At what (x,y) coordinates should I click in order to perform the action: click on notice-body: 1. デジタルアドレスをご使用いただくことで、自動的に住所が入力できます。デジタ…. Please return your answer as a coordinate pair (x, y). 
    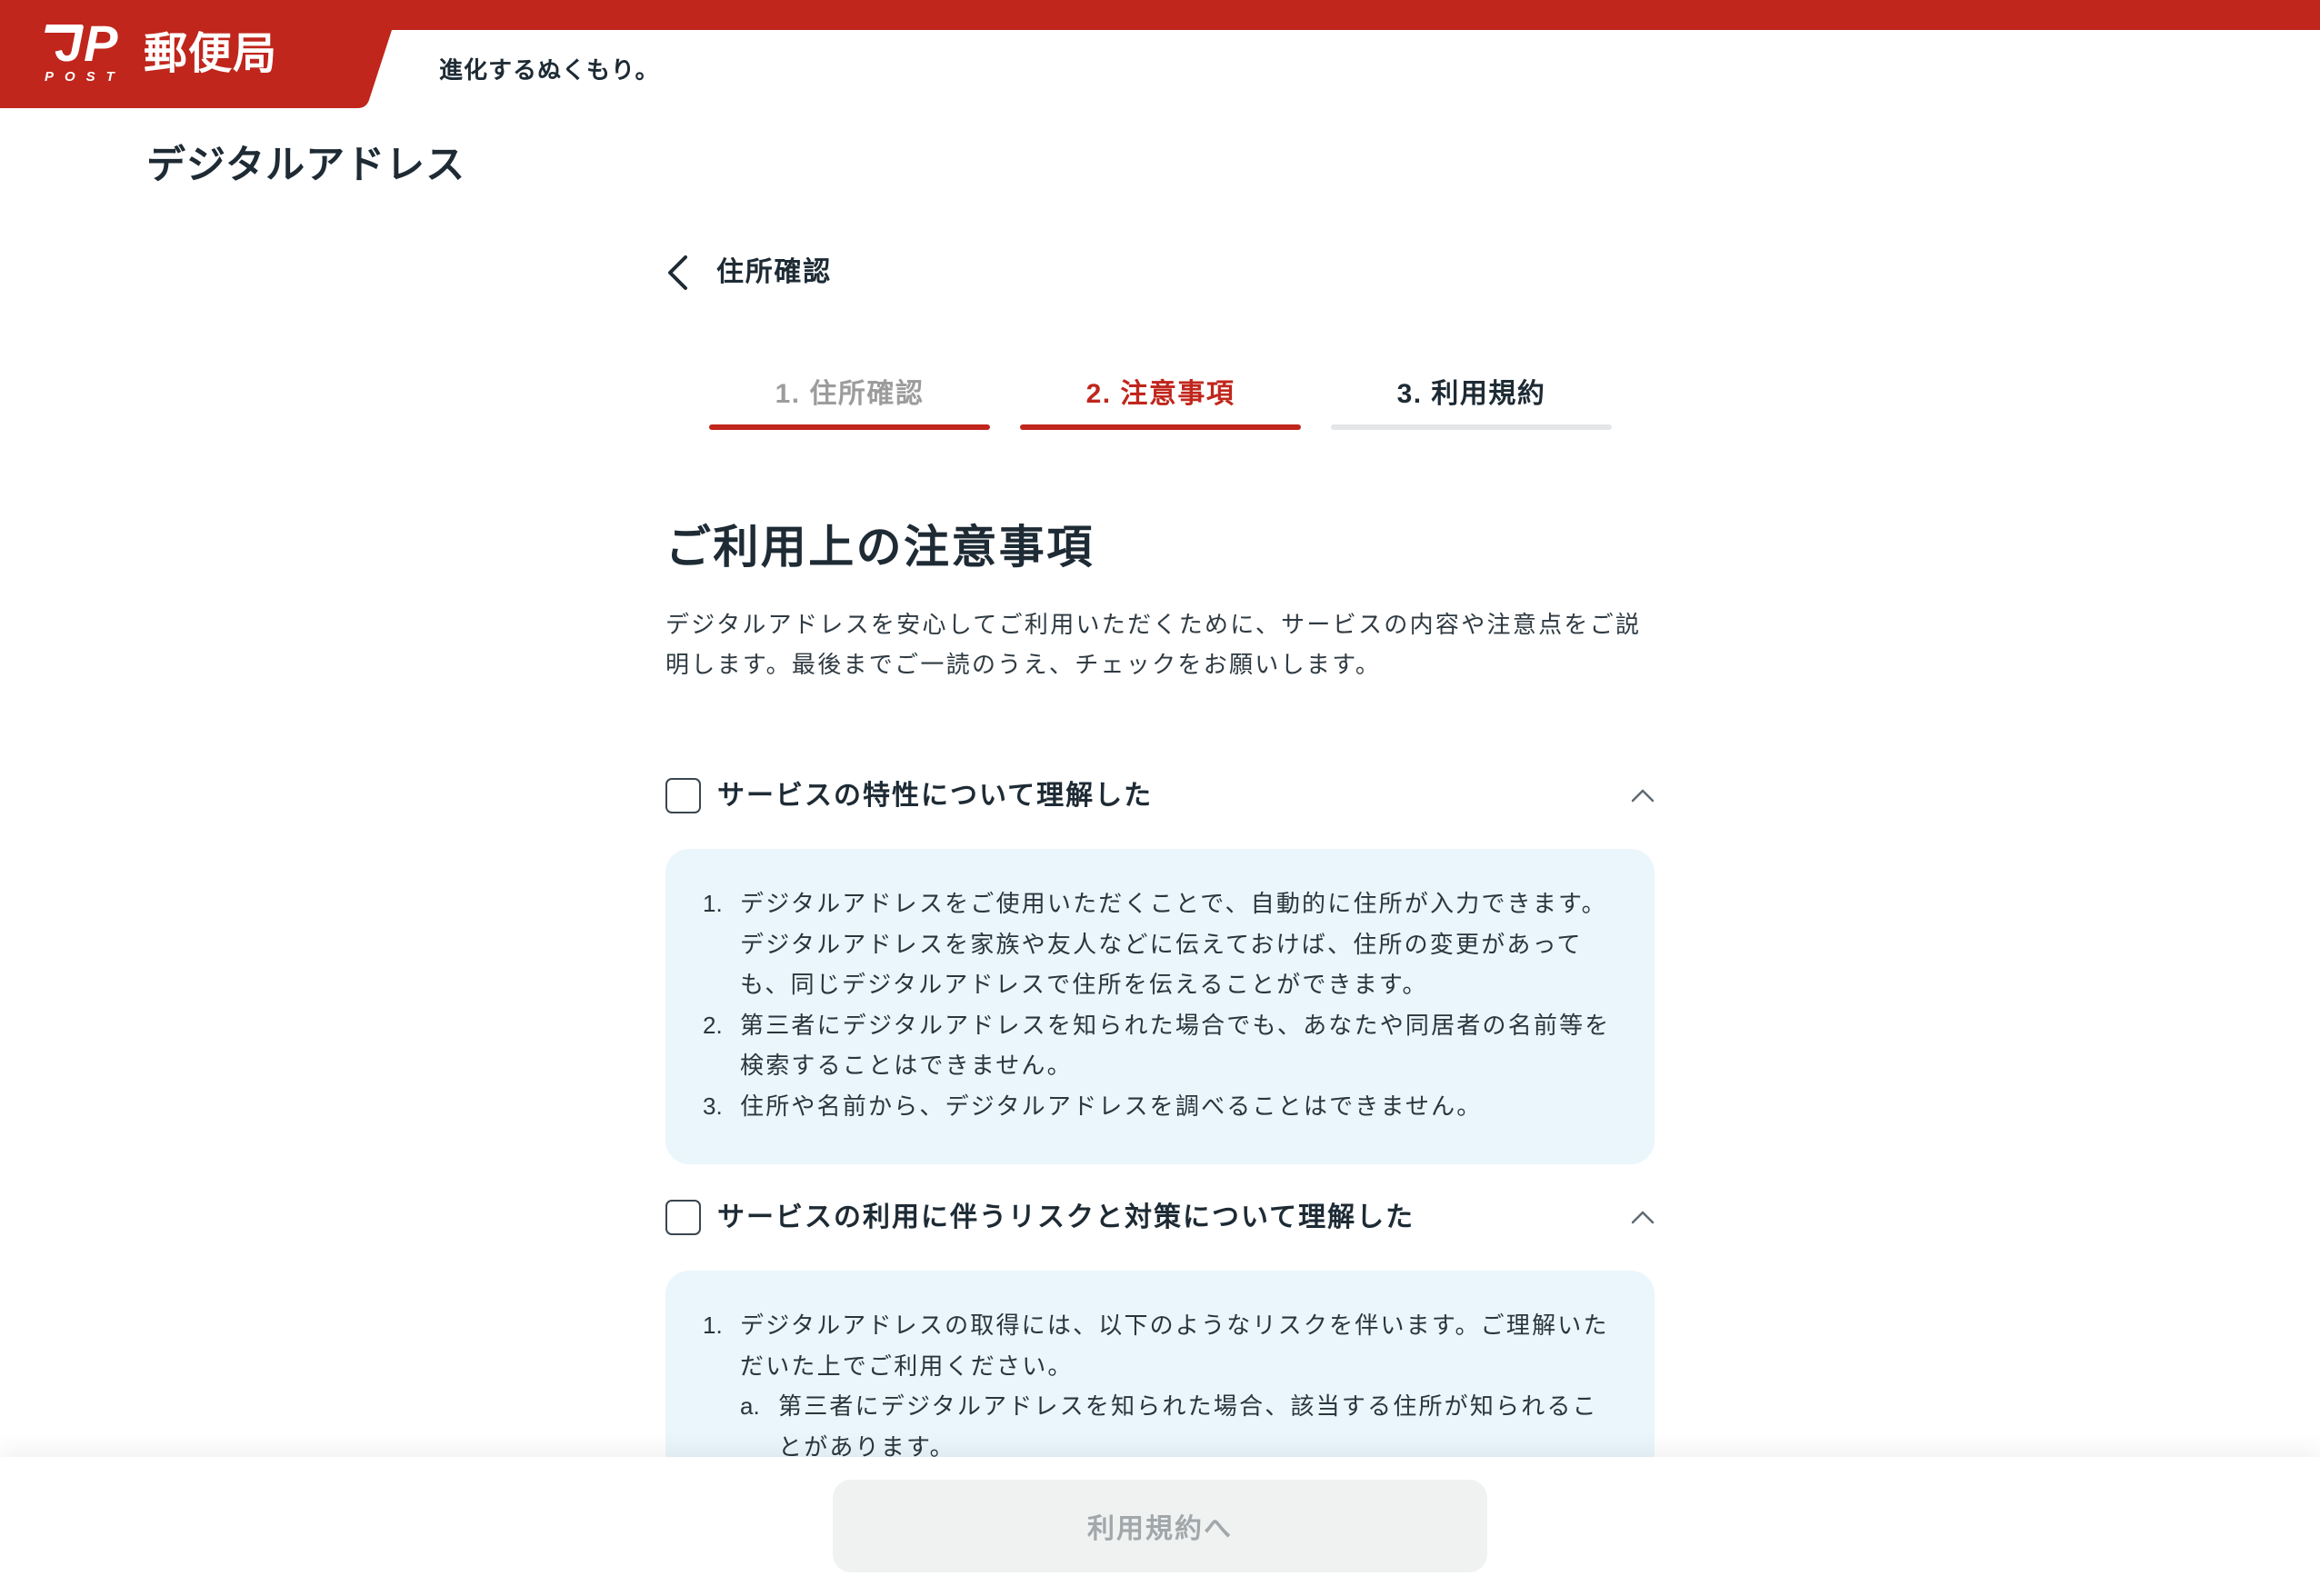
    Looking at the image, I should click on (1160, 1006).